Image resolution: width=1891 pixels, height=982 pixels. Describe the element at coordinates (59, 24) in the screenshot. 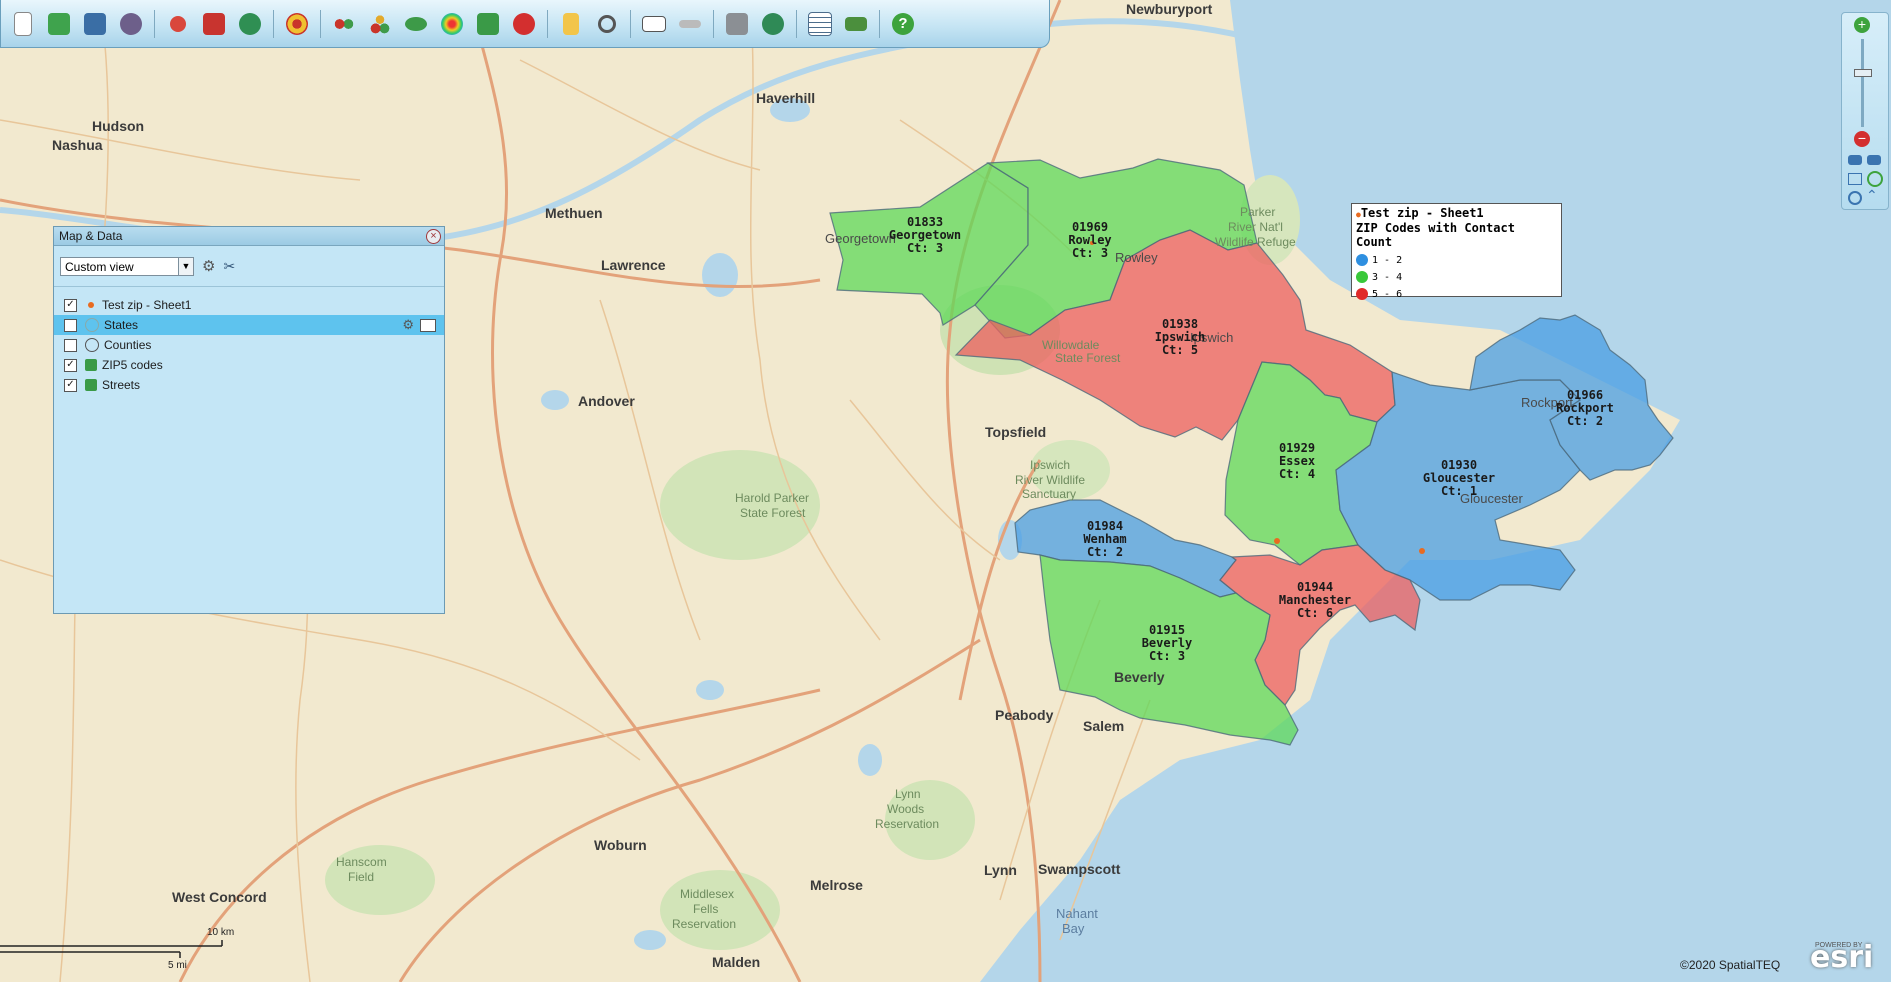

I see `open-button` at that location.